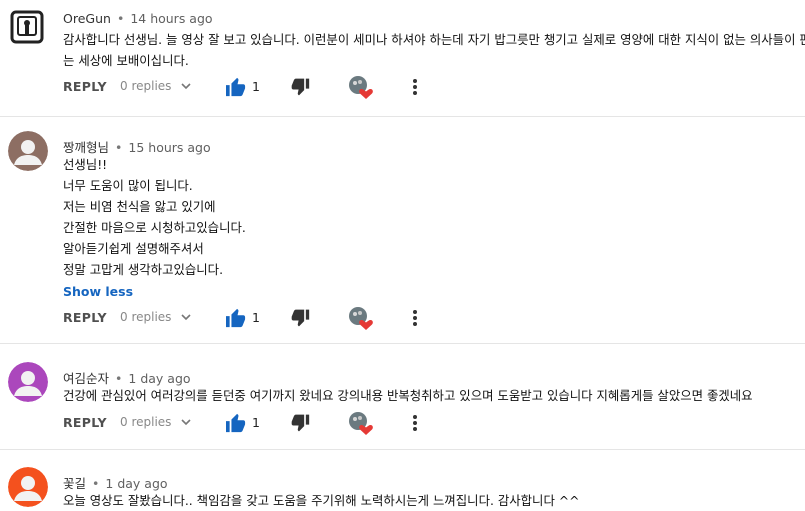 The height and width of the screenshot is (511, 805). Describe the element at coordinates (98, 291) in the screenshot. I see `show-less-link: Show less` at that location.